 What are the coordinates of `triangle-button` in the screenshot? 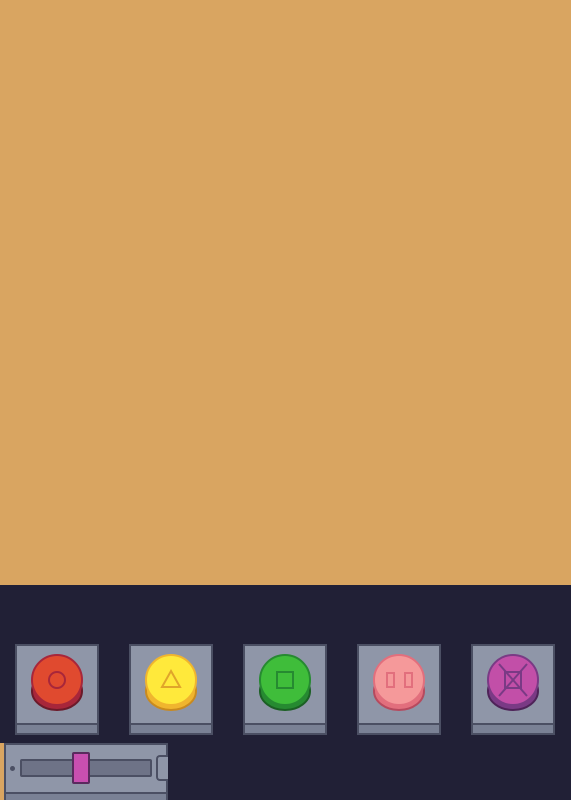 It's located at (171, 689).